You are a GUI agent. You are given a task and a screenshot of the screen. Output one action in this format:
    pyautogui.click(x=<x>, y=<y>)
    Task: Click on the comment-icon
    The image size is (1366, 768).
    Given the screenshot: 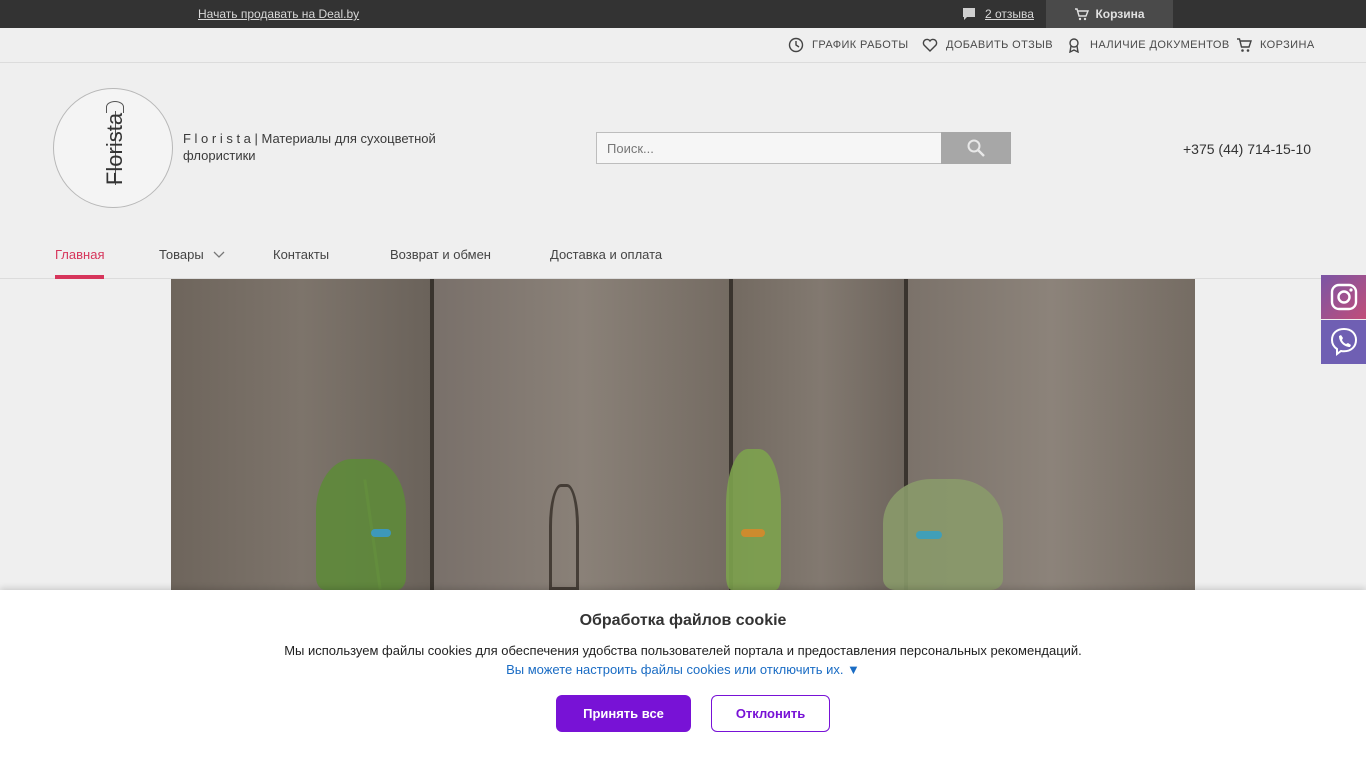 What is the action you would take?
    pyautogui.click(x=969, y=14)
    